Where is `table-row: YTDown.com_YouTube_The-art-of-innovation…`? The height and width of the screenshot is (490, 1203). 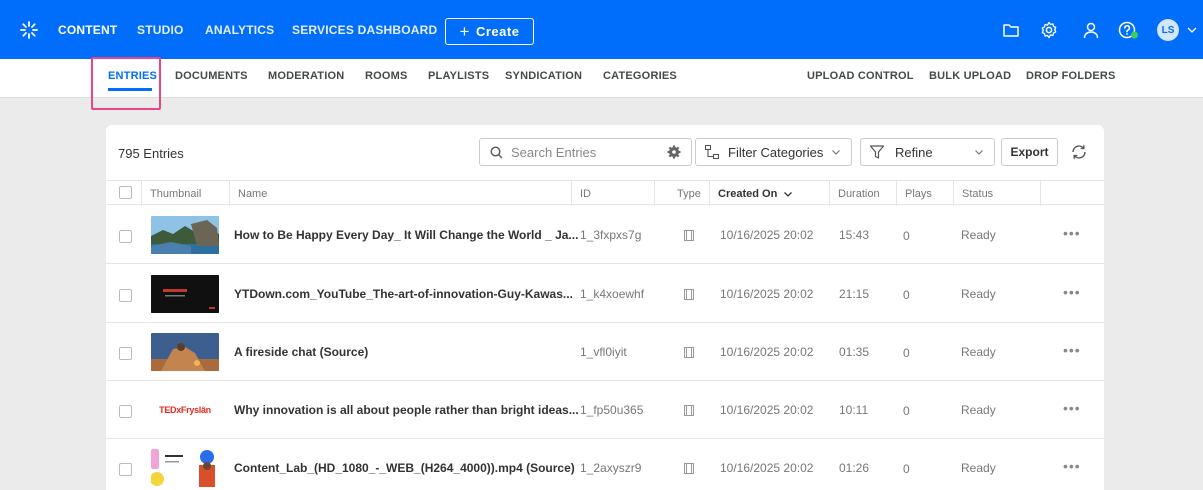
table-row: YTDown.com_YouTube_The-art-of-innovation… is located at coordinates (605, 294).